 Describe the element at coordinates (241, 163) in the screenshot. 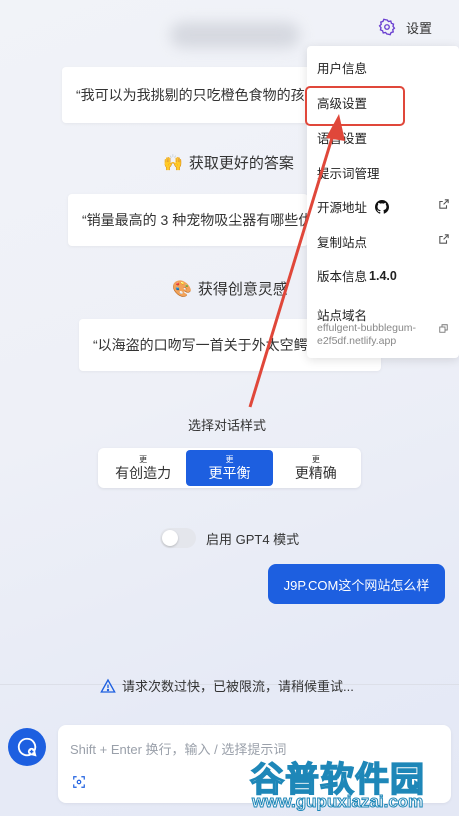

I see `section-title: 获取更好的答案` at that location.